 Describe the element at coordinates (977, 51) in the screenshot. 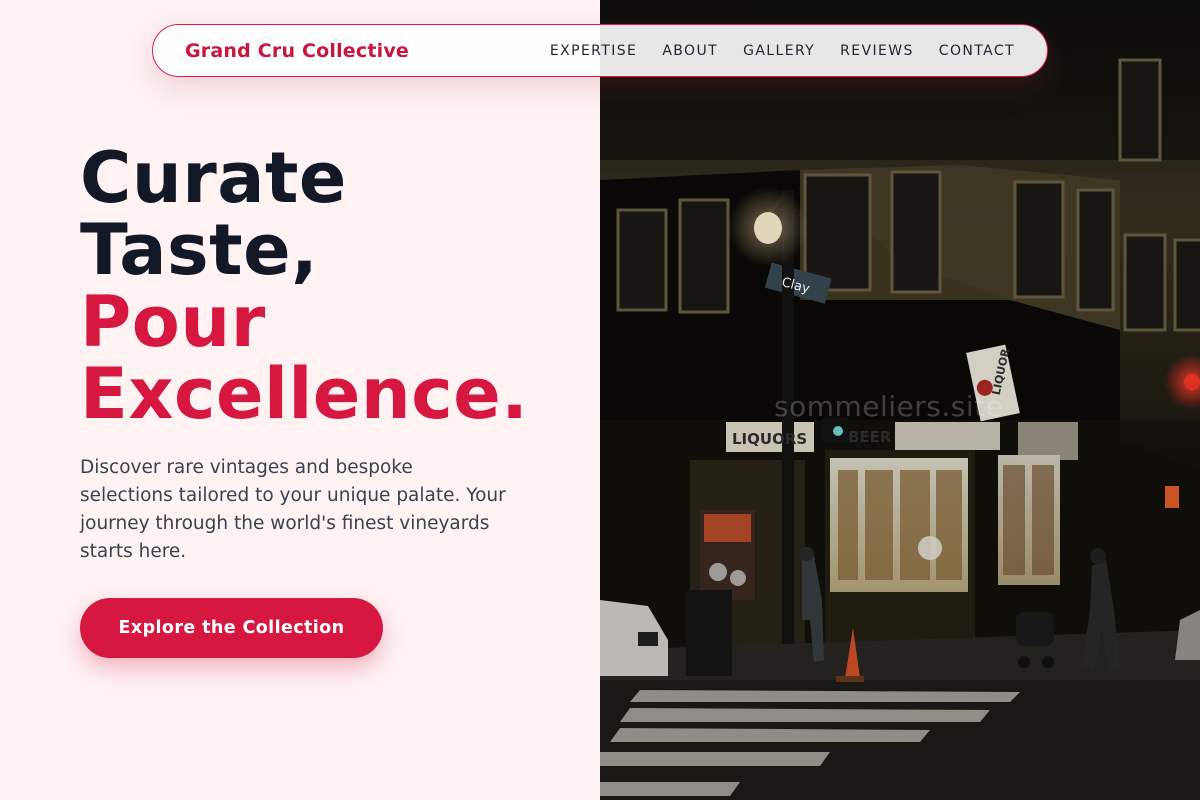

I see `nav-link-contact: CONTACT` at that location.